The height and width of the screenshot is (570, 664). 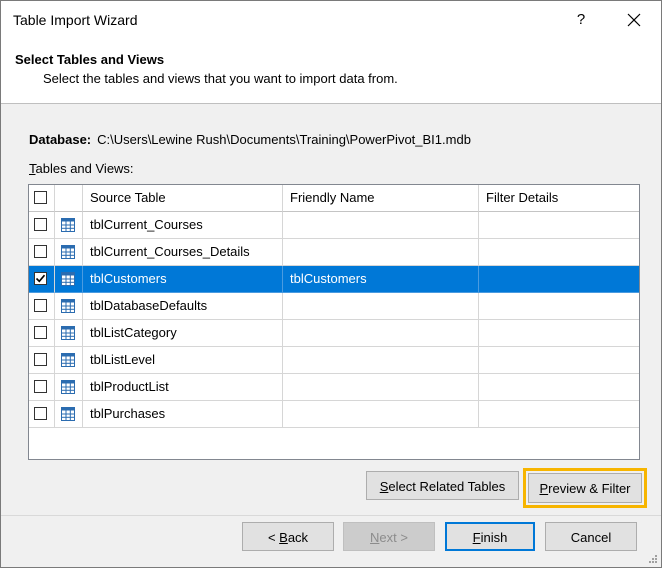 What do you see at coordinates (60, 139) in the screenshot?
I see `database-label: Database:` at bounding box center [60, 139].